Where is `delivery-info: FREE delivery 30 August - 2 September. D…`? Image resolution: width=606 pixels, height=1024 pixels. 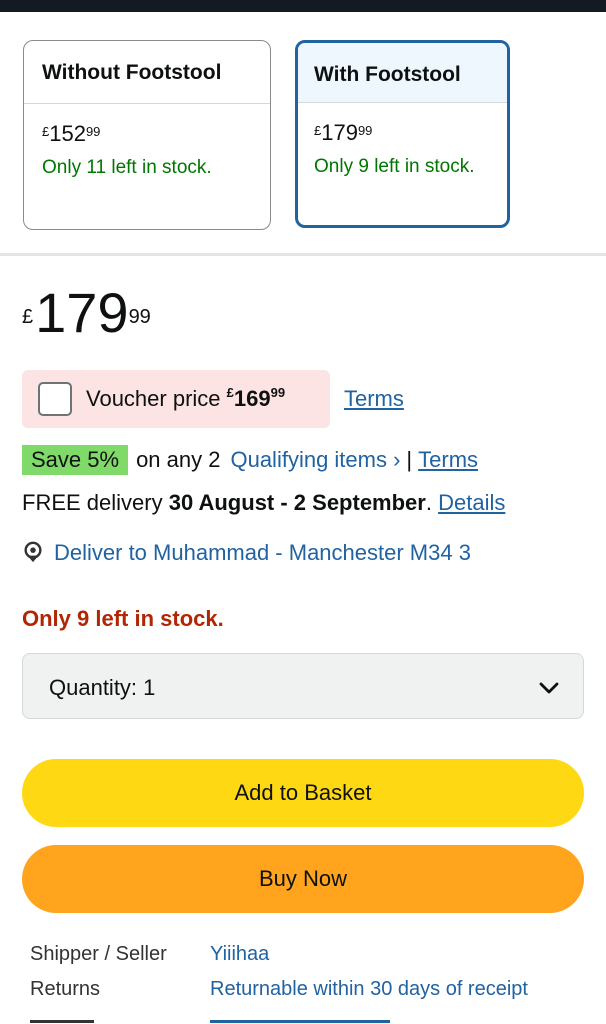 delivery-info: FREE delivery 30 August - 2 September. D… is located at coordinates (264, 502).